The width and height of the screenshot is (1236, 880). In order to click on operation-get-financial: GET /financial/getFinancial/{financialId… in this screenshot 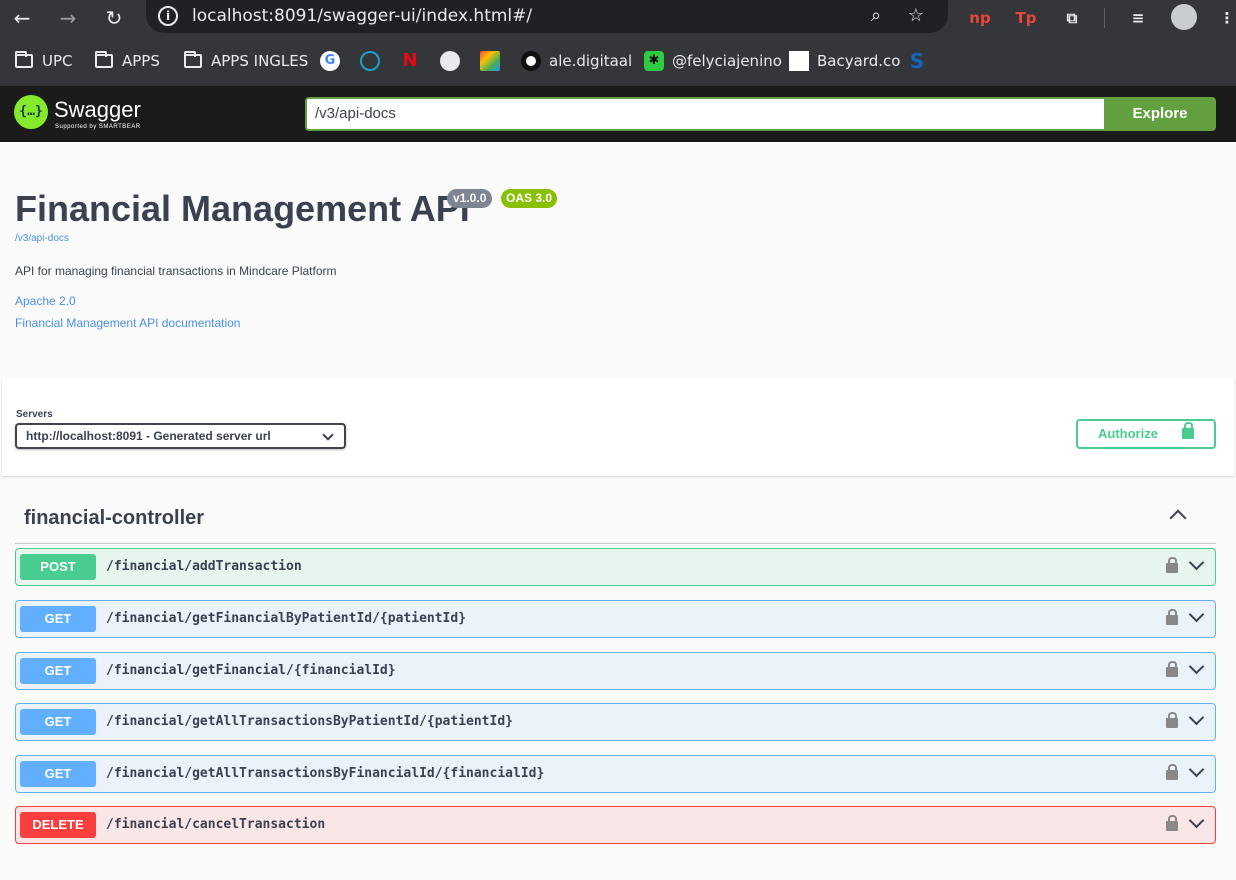, I will do `click(615, 671)`.